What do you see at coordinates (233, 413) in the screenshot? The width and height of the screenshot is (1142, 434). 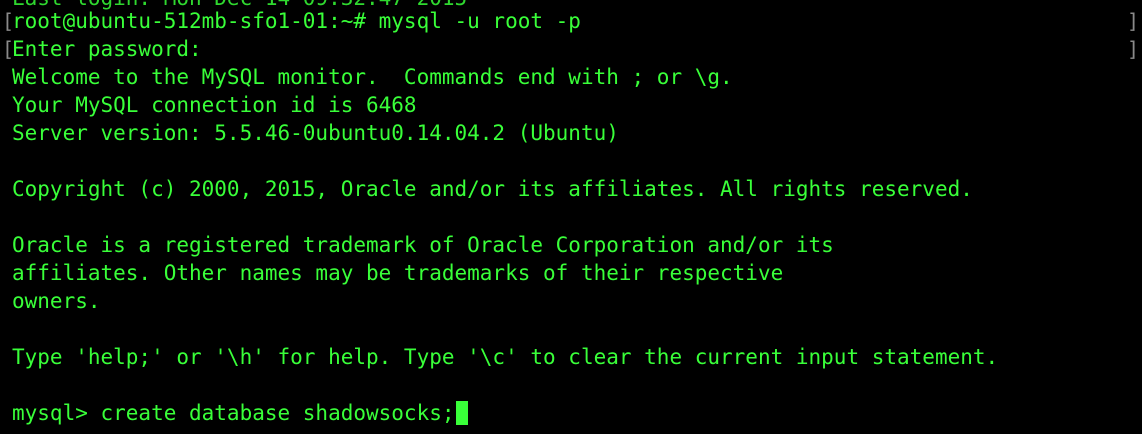 I see `mysql-command-text: mysql> create database shadowsocks;` at bounding box center [233, 413].